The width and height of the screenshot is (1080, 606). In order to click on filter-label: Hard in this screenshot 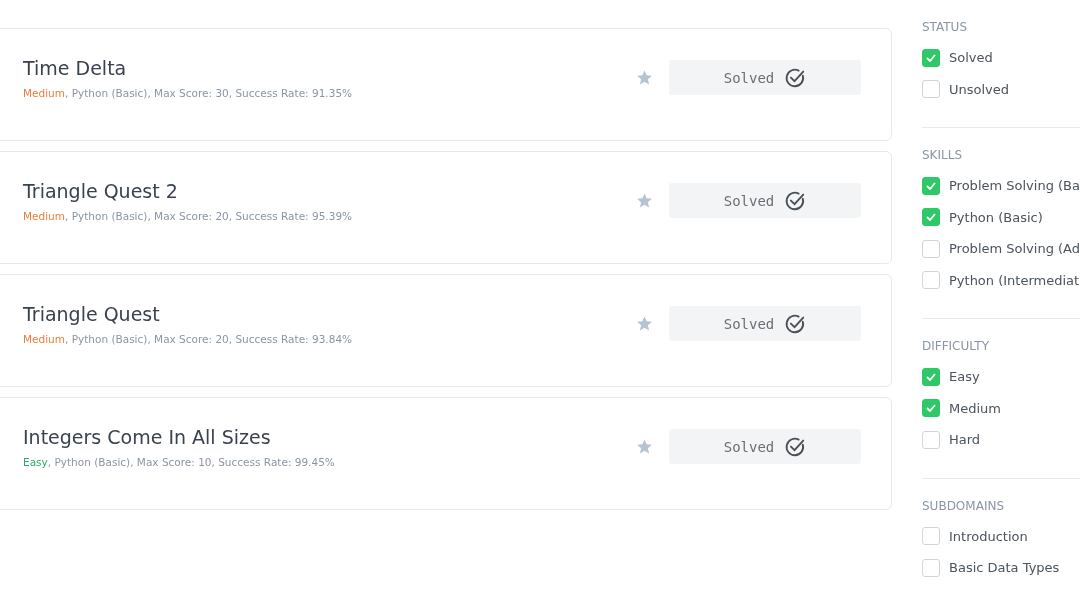, I will do `click(965, 440)`.